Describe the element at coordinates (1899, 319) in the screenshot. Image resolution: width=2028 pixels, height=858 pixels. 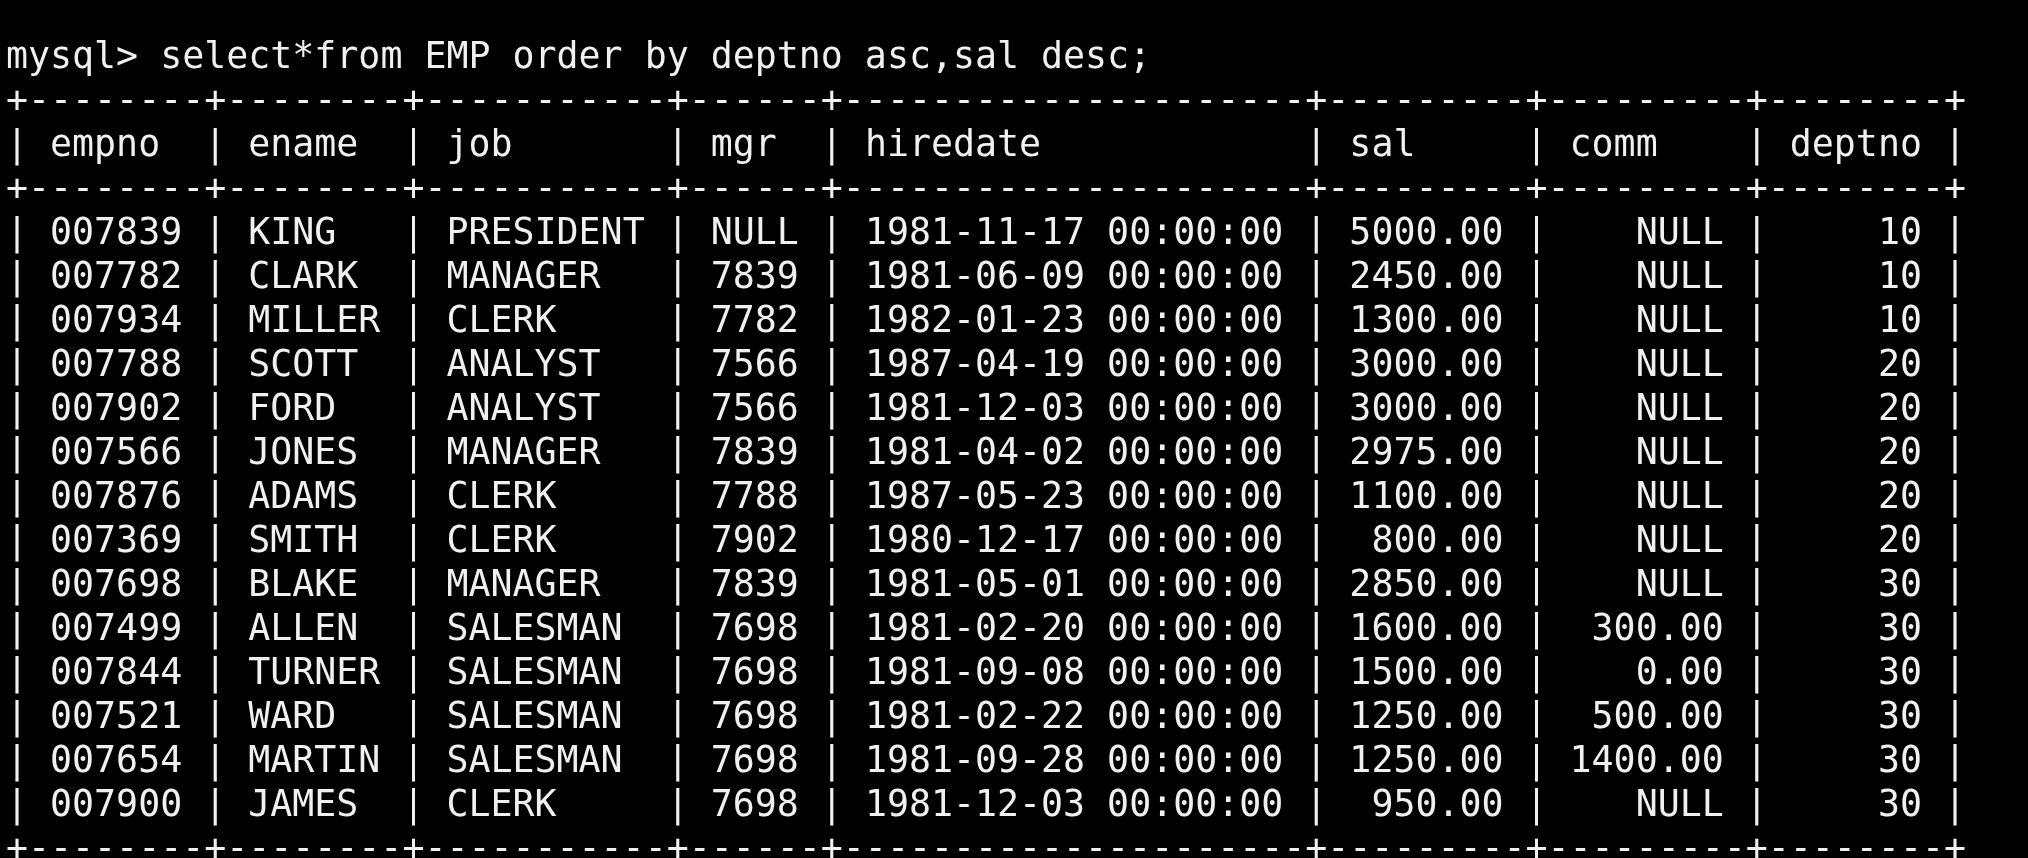
I see `table-cell: 10` at that location.